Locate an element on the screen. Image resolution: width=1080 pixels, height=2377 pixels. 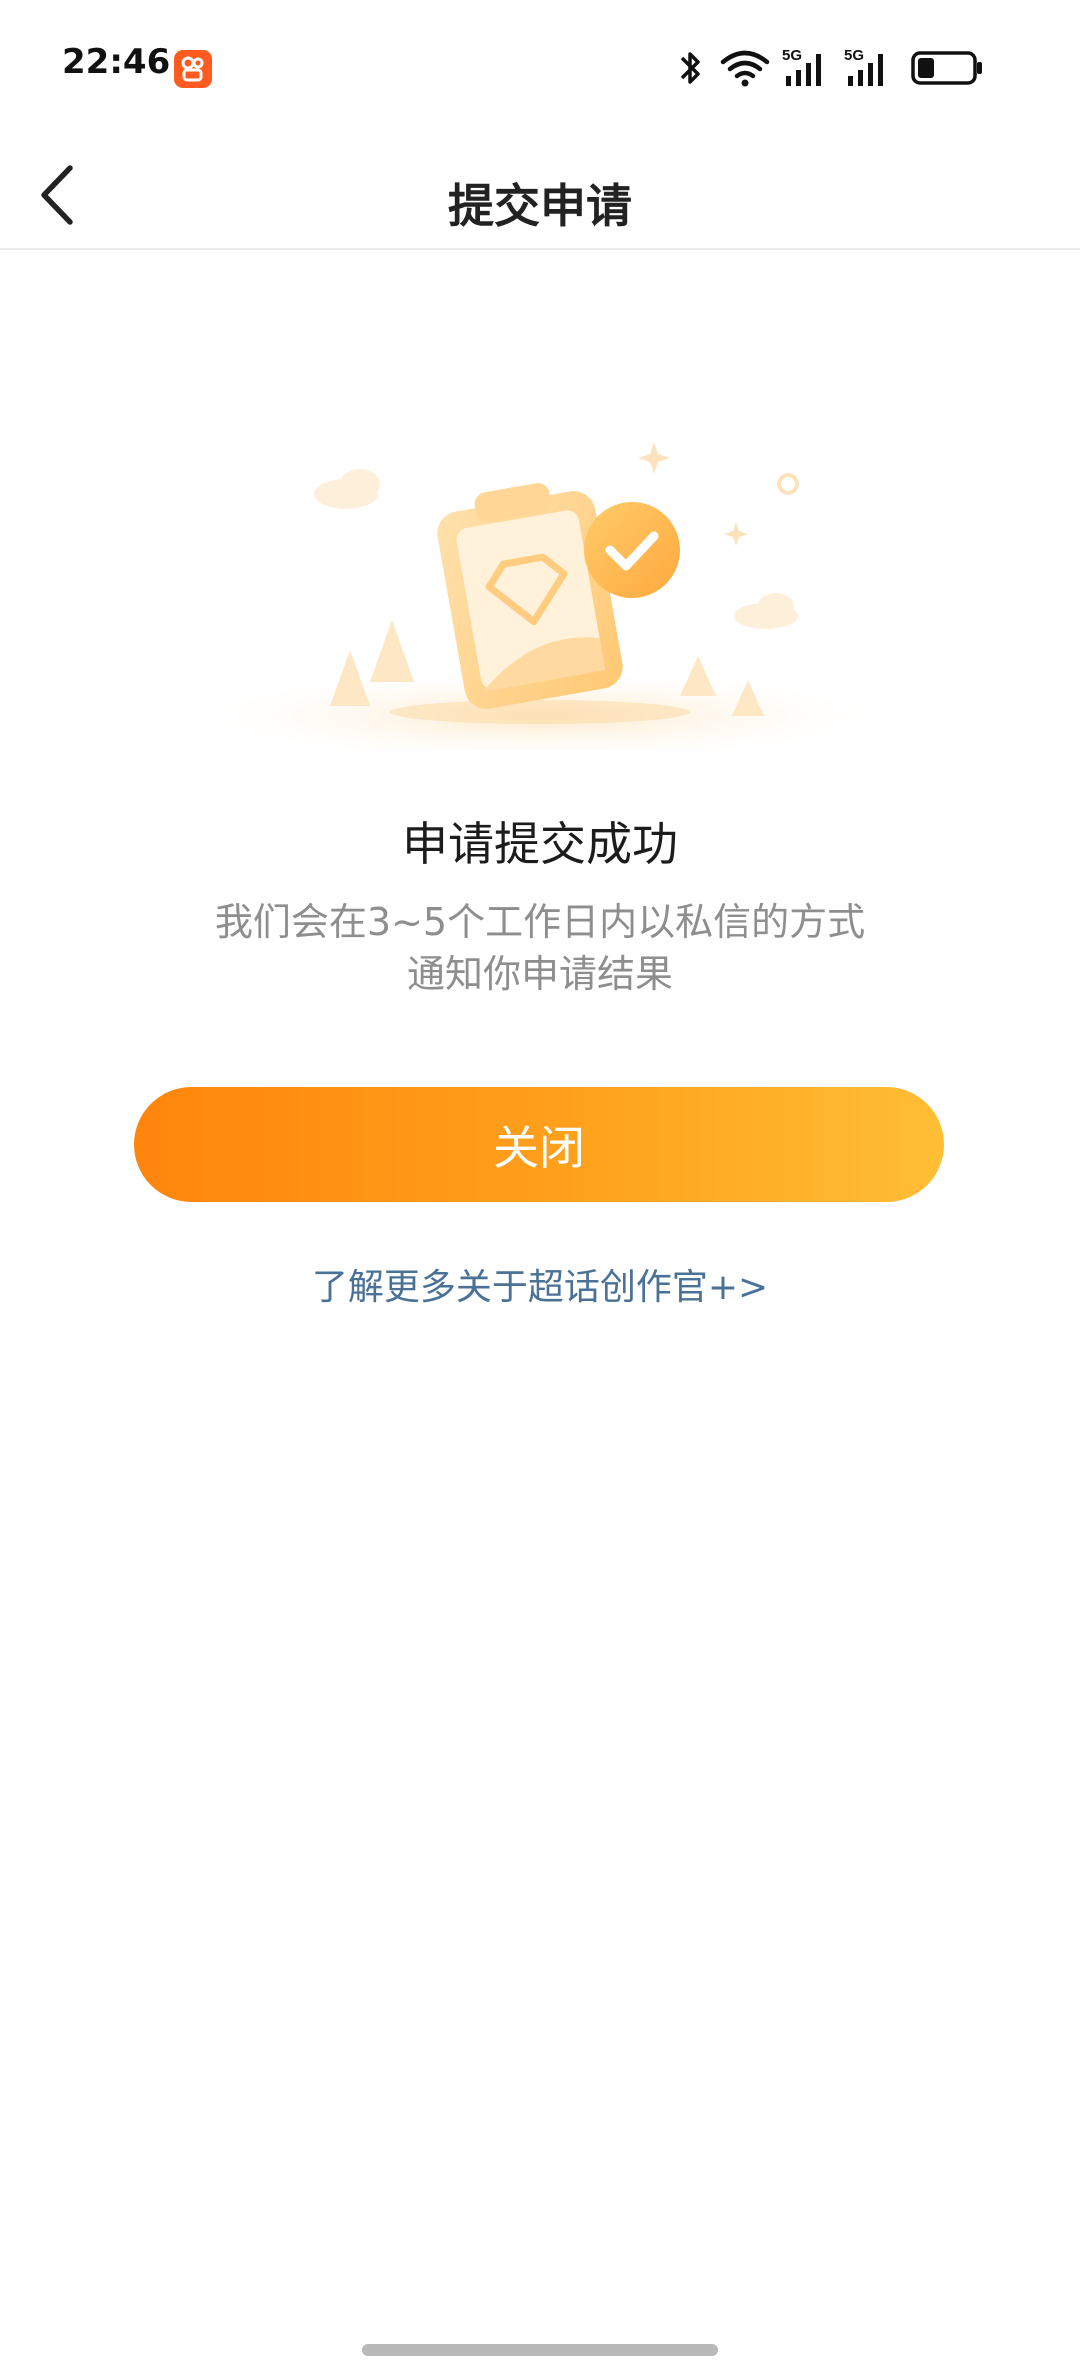
header: 提交申请 is located at coordinates (540, 195).